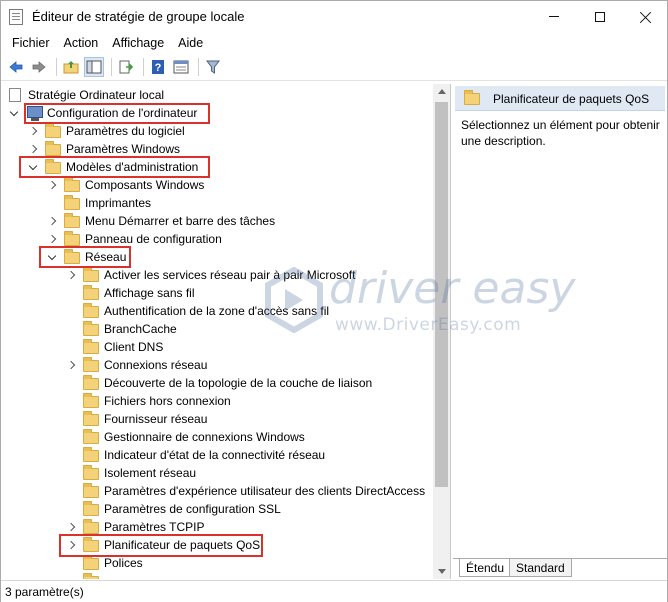 The height and width of the screenshot is (602, 668). Describe the element at coordinates (16, 67) in the screenshot. I see `back-button` at that location.